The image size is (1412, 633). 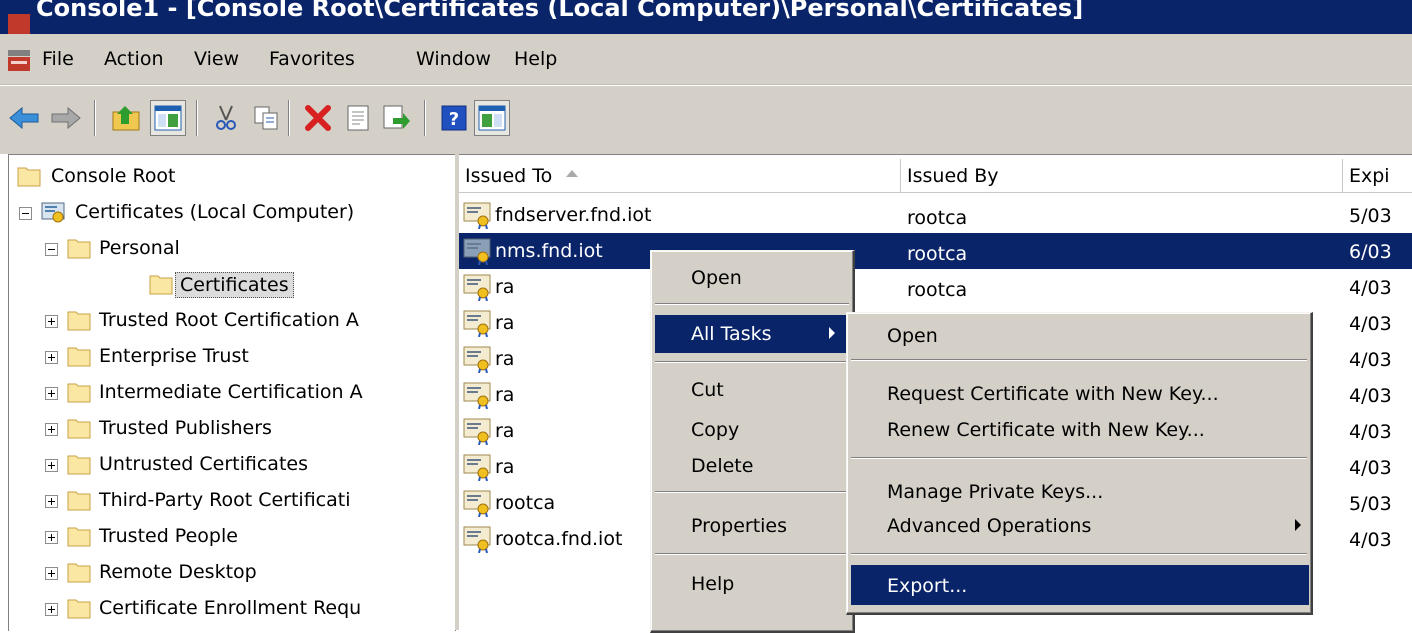 I want to click on toolbar: ?, so click(x=706, y=118).